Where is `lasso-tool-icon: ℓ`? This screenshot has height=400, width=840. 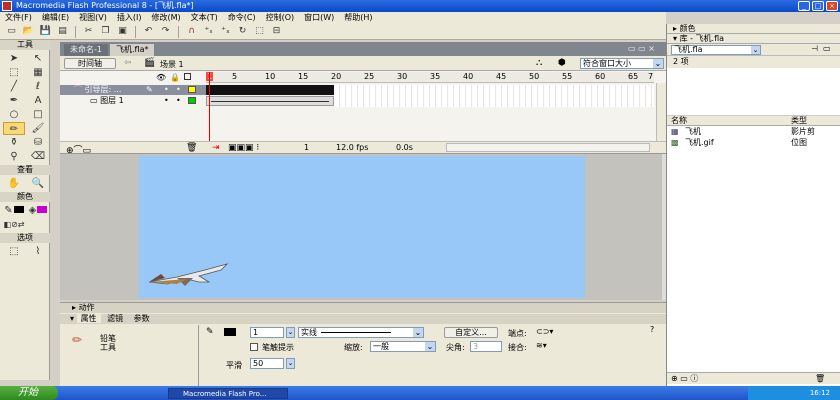
lasso-tool-icon: ℓ is located at coordinates (38, 86).